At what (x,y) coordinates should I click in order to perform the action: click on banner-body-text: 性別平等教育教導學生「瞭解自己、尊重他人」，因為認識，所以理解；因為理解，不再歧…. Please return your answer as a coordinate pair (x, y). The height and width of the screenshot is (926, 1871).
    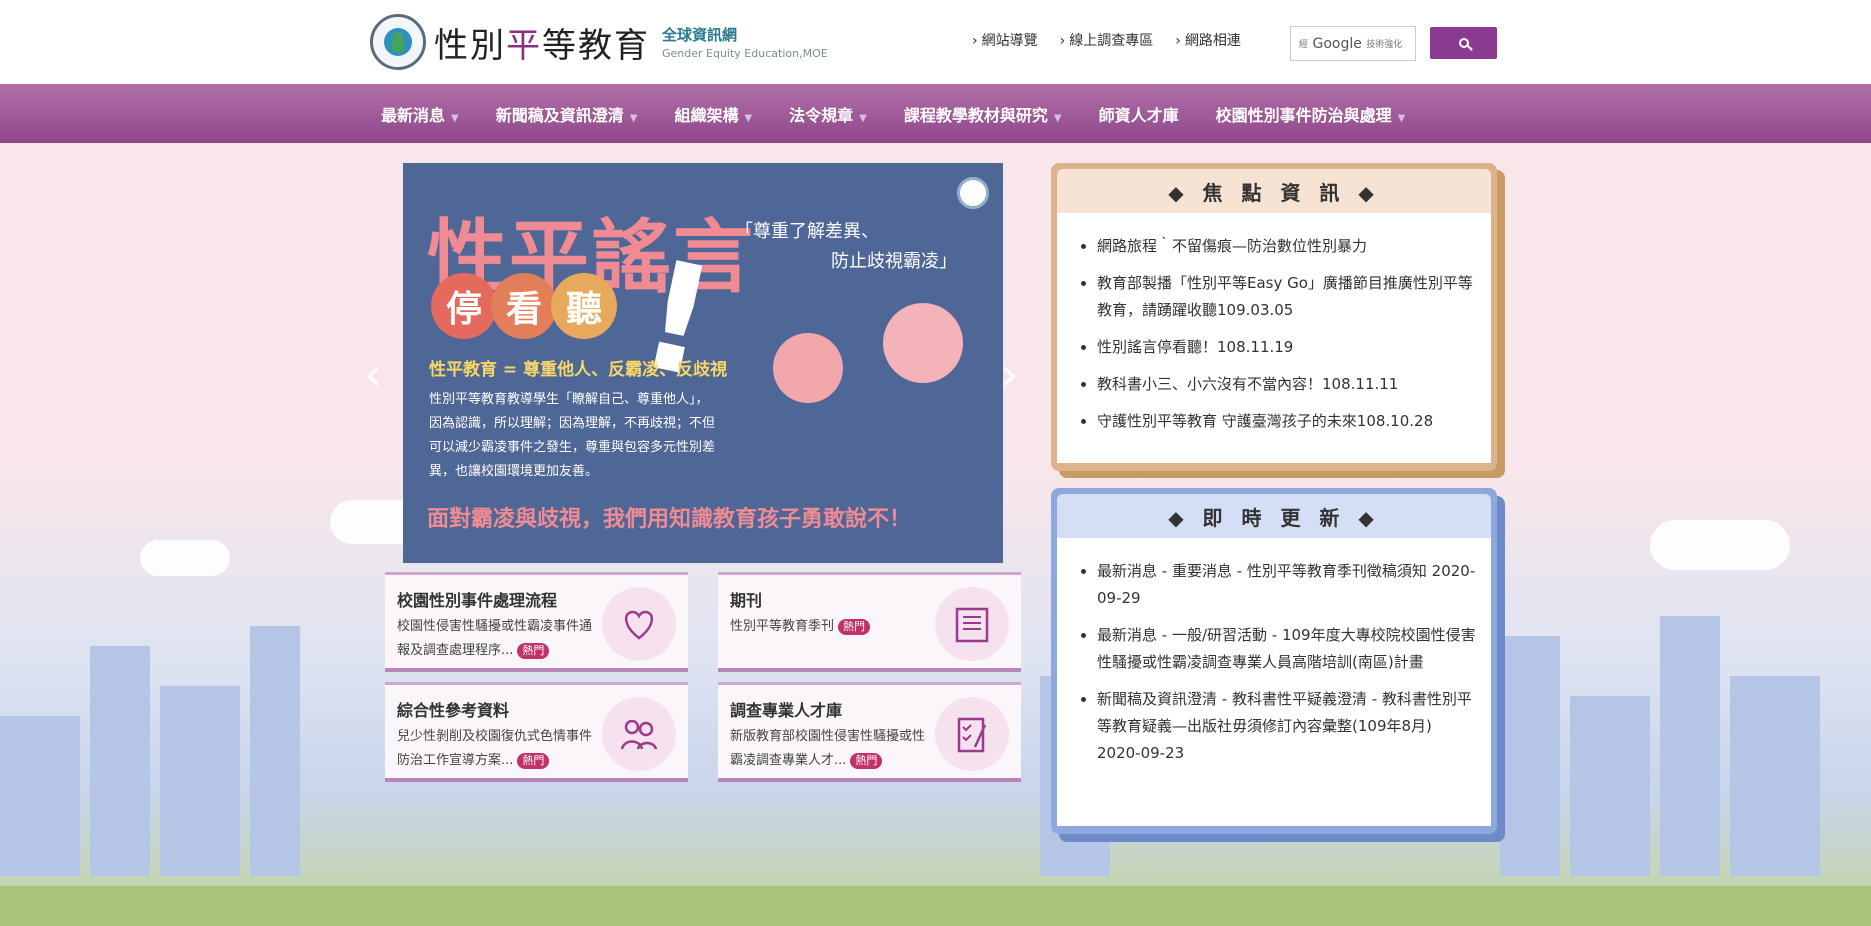
    Looking at the image, I should click on (572, 435).